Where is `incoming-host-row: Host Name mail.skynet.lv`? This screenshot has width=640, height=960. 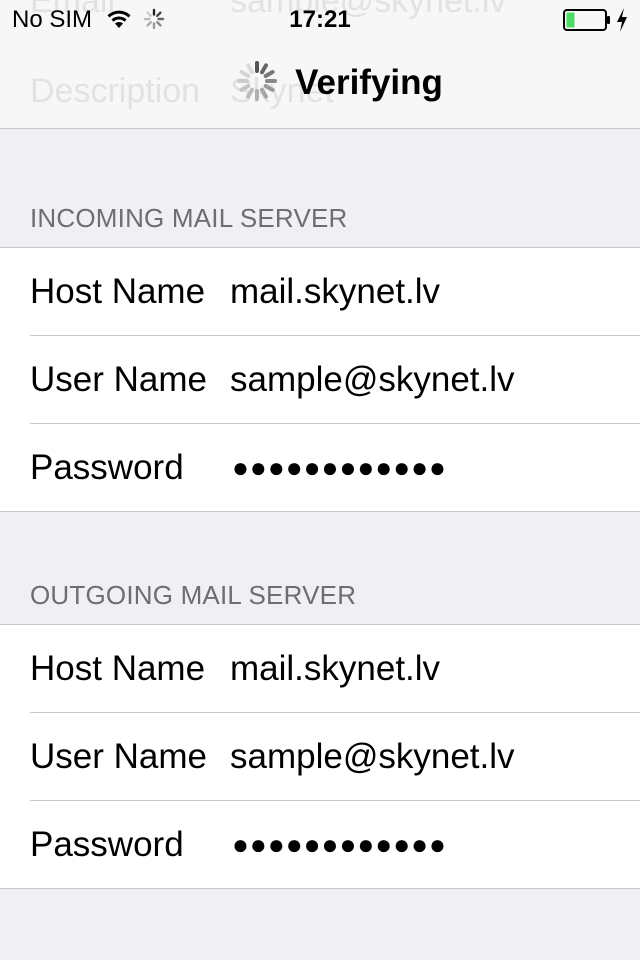
incoming-host-row: Host Name mail.skynet.lv is located at coordinates (335, 292).